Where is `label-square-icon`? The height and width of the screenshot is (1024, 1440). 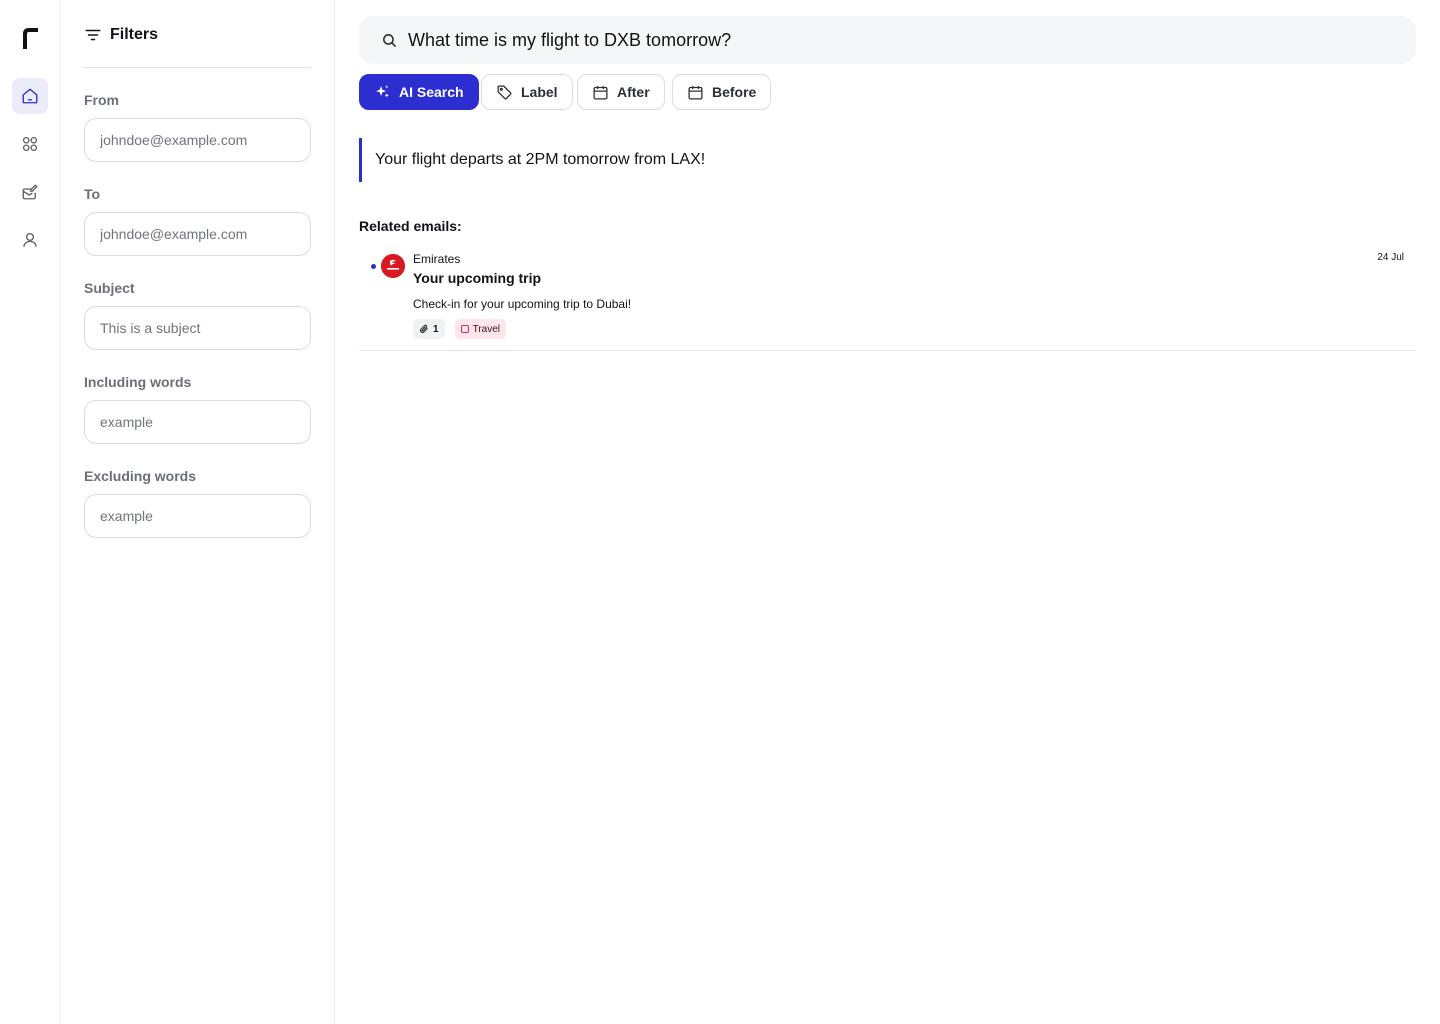 label-square-icon is located at coordinates (464, 329).